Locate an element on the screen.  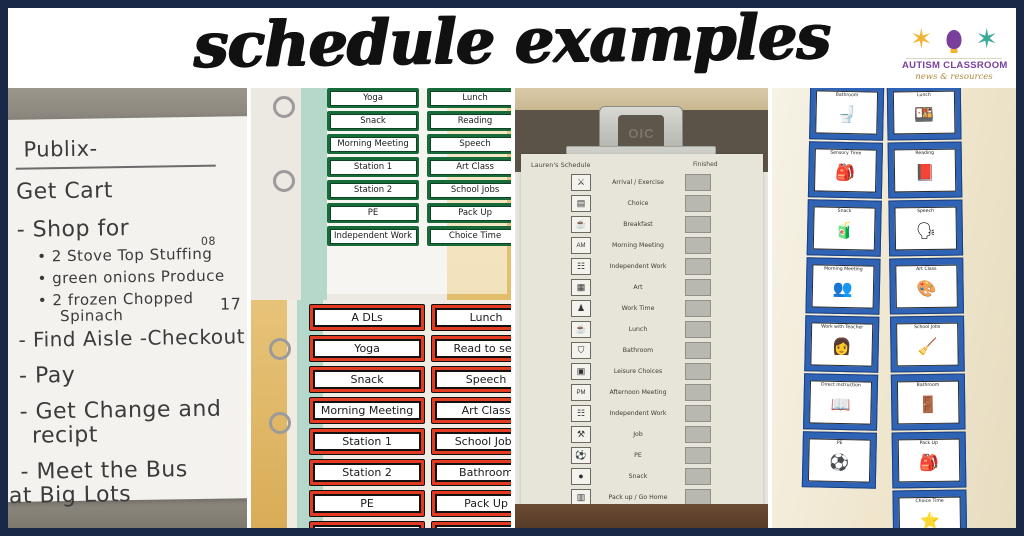
checklist-row-label: Leisure Choices is located at coordinates (638, 371).